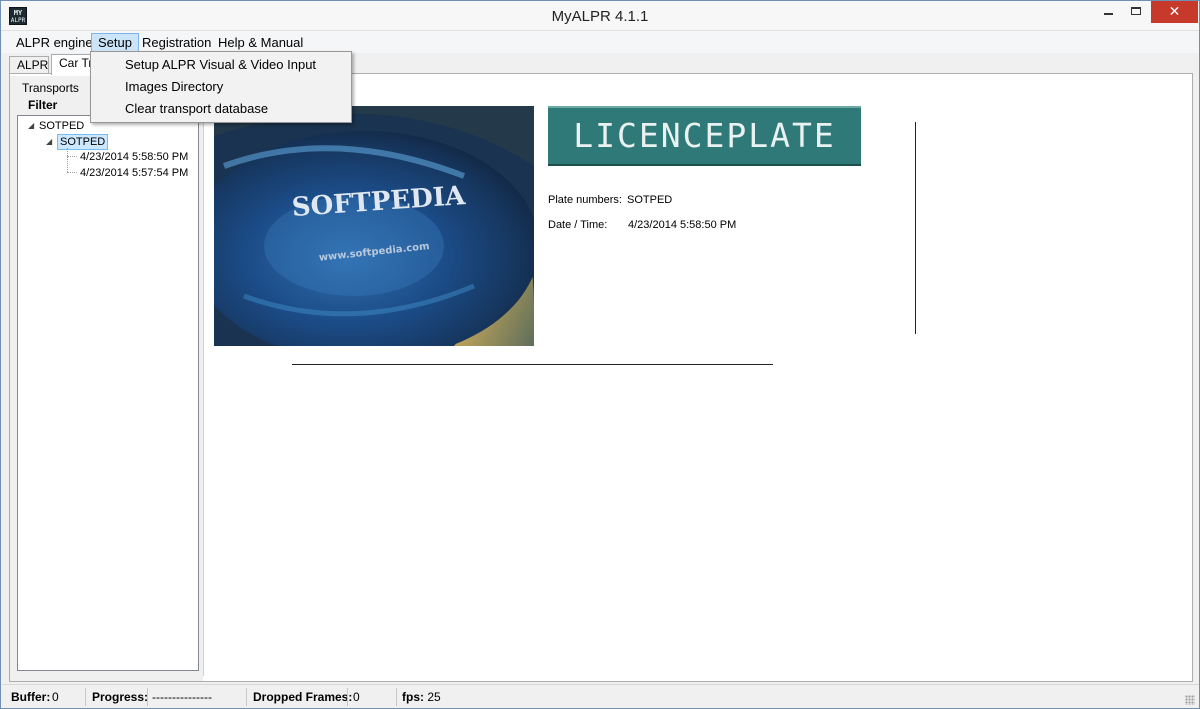 This screenshot has height=709, width=1200. Describe the element at coordinates (29, 65) in the screenshot. I see `tab-alpr: ALPR` at that location.